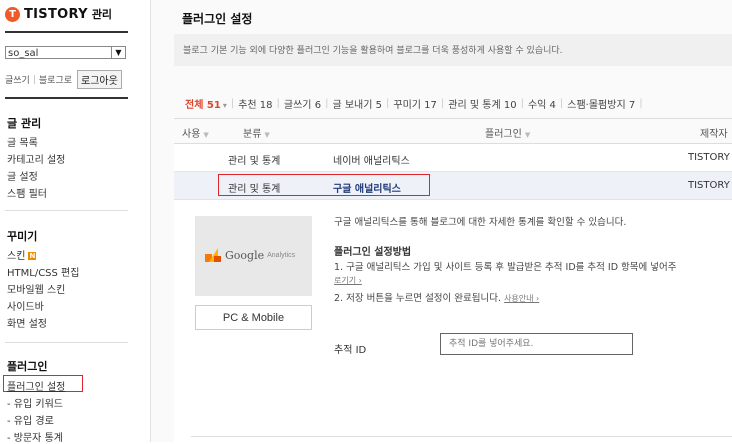 The width and height of the screenshot is (732, 444). Describe the element at coordinates (281, 255) in the screenshot. I see `logo-sub-text: Analytics` at that location.